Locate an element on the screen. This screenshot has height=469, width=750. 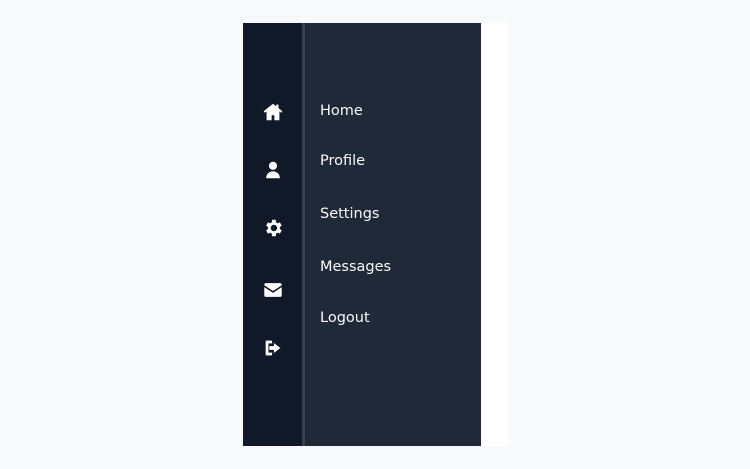
sign-out-icon is located at coordinates (273, 348).